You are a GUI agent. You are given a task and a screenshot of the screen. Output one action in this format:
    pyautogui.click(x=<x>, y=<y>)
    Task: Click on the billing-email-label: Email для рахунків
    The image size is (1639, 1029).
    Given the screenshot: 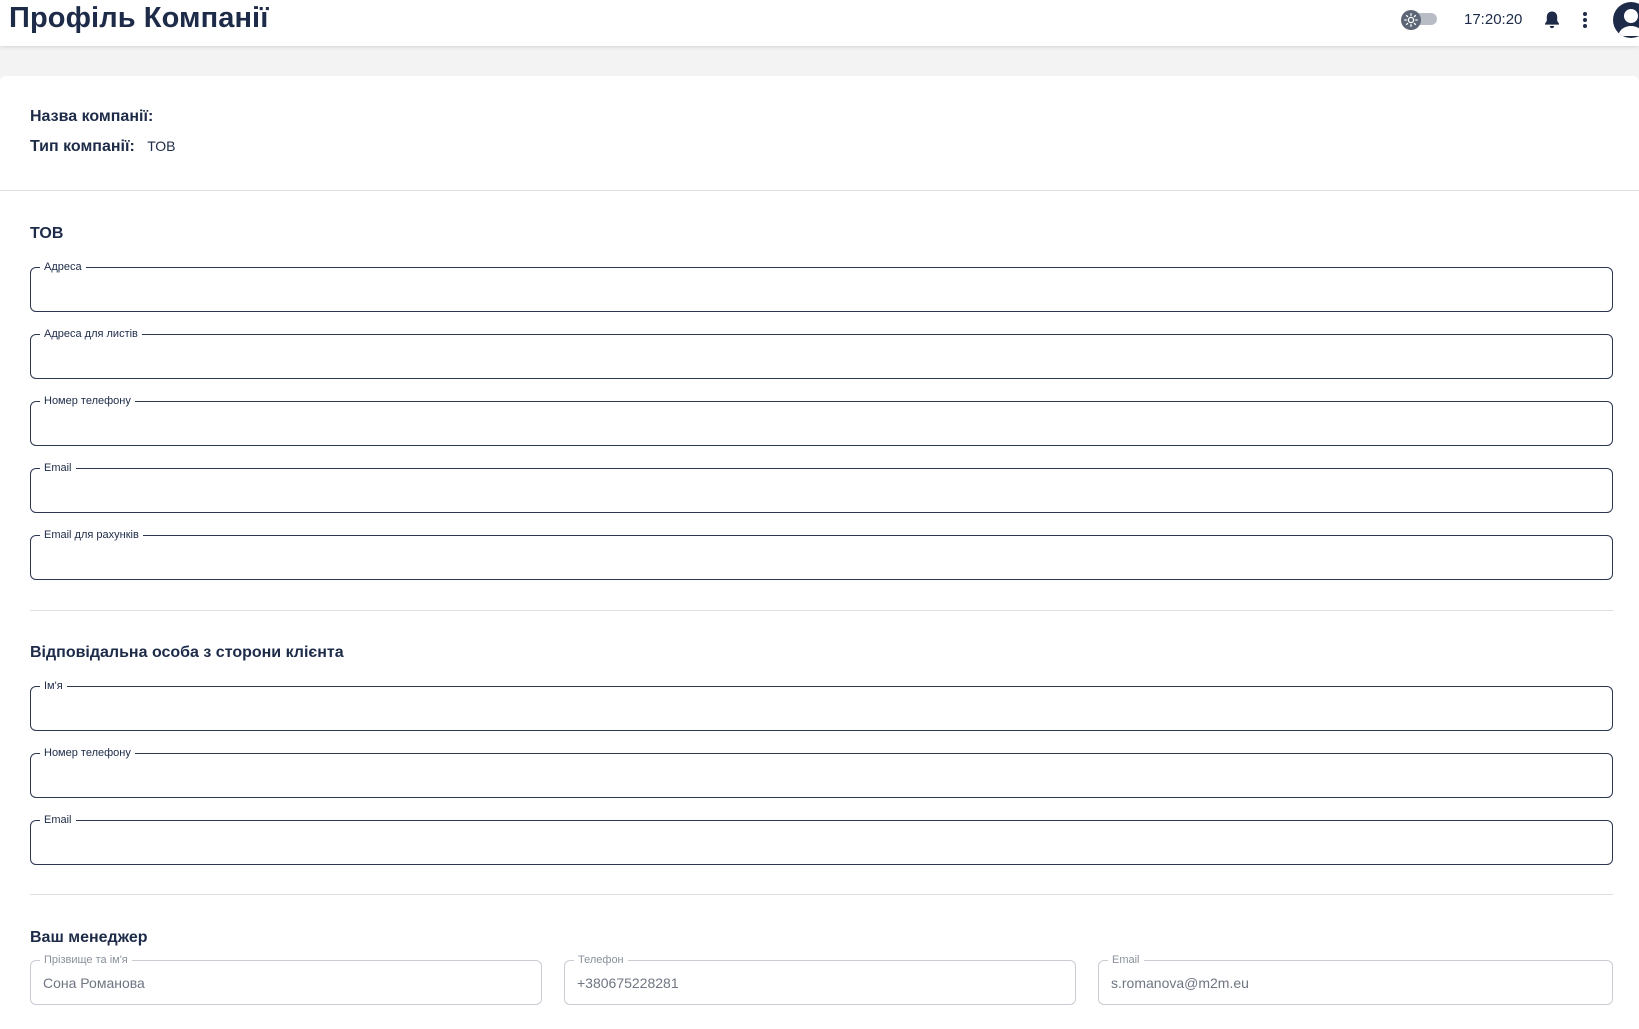 What is the action you would take?
    pyautogui.click(x=91, y=535)
    